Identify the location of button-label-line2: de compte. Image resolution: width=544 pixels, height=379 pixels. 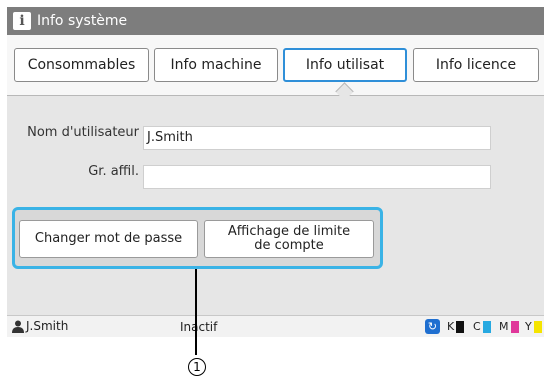
(289, 245).